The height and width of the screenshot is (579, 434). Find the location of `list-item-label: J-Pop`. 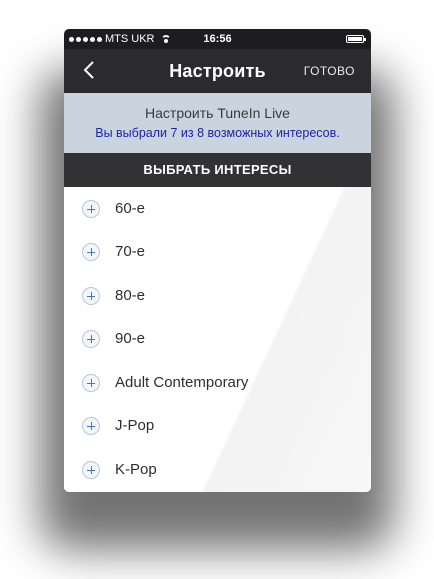

list-item-label: J-Pop is located at coordinates (135, 425).